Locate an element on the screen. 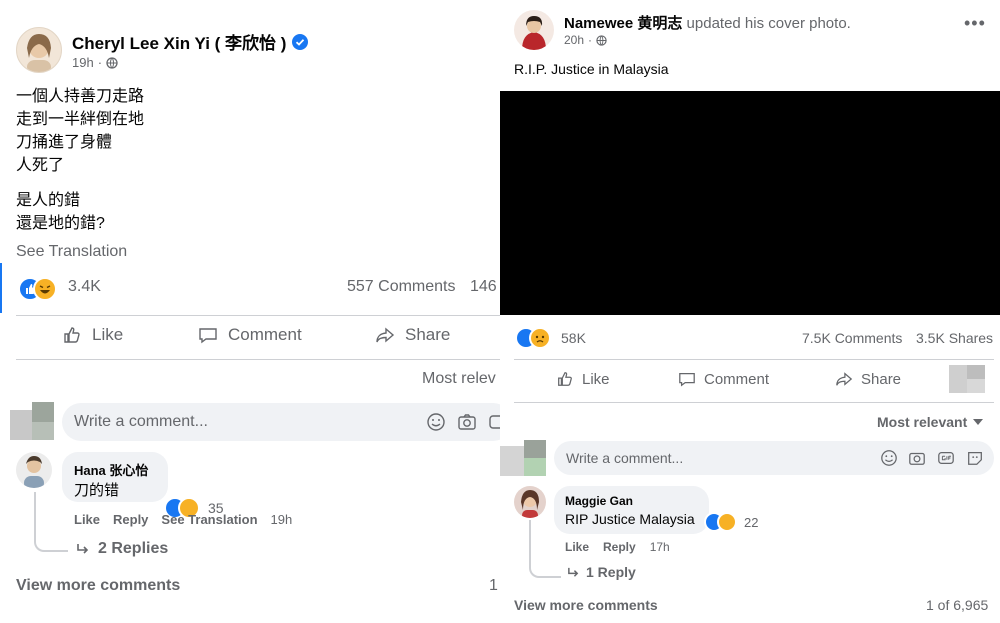 Image resolution: width=1000 pixels, height=623 pixels. post-line: 是人的錯 is located at coordinates (48, 200).